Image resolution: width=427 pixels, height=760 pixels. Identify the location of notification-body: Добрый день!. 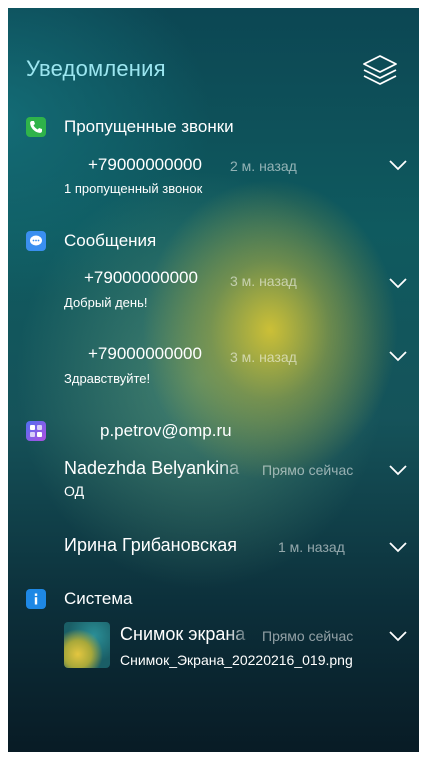
(106, 302).